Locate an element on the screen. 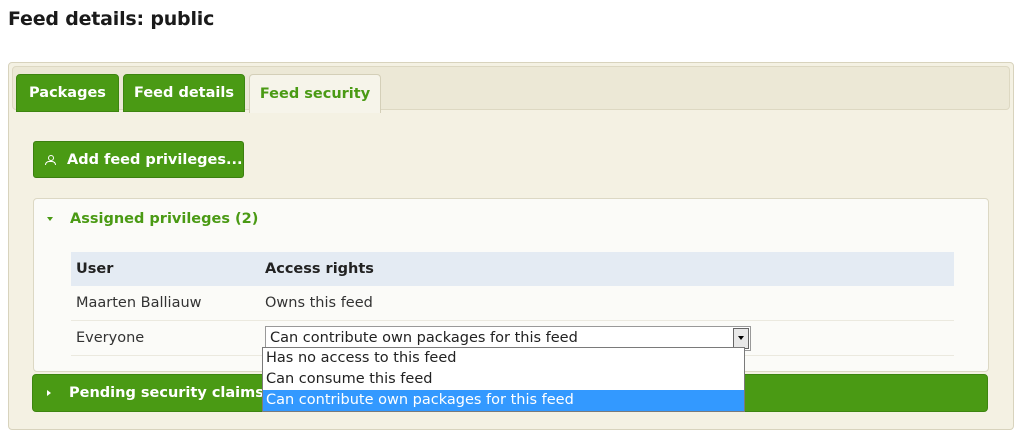  tab-packages: Packages is located at coordinates (67, 93).